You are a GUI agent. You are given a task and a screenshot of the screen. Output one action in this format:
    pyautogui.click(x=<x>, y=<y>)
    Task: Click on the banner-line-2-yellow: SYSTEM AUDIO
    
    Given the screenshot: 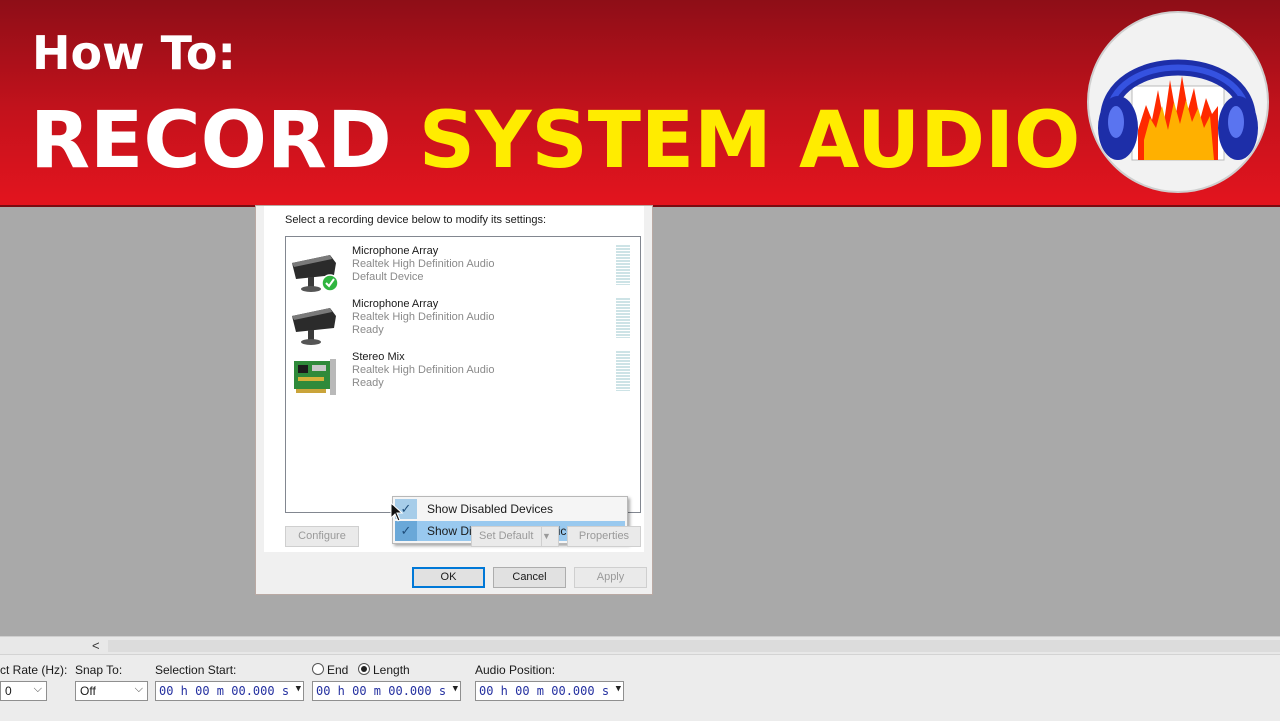 What is the action you would take?
    pyautogui.click(x=749, y=141)
    